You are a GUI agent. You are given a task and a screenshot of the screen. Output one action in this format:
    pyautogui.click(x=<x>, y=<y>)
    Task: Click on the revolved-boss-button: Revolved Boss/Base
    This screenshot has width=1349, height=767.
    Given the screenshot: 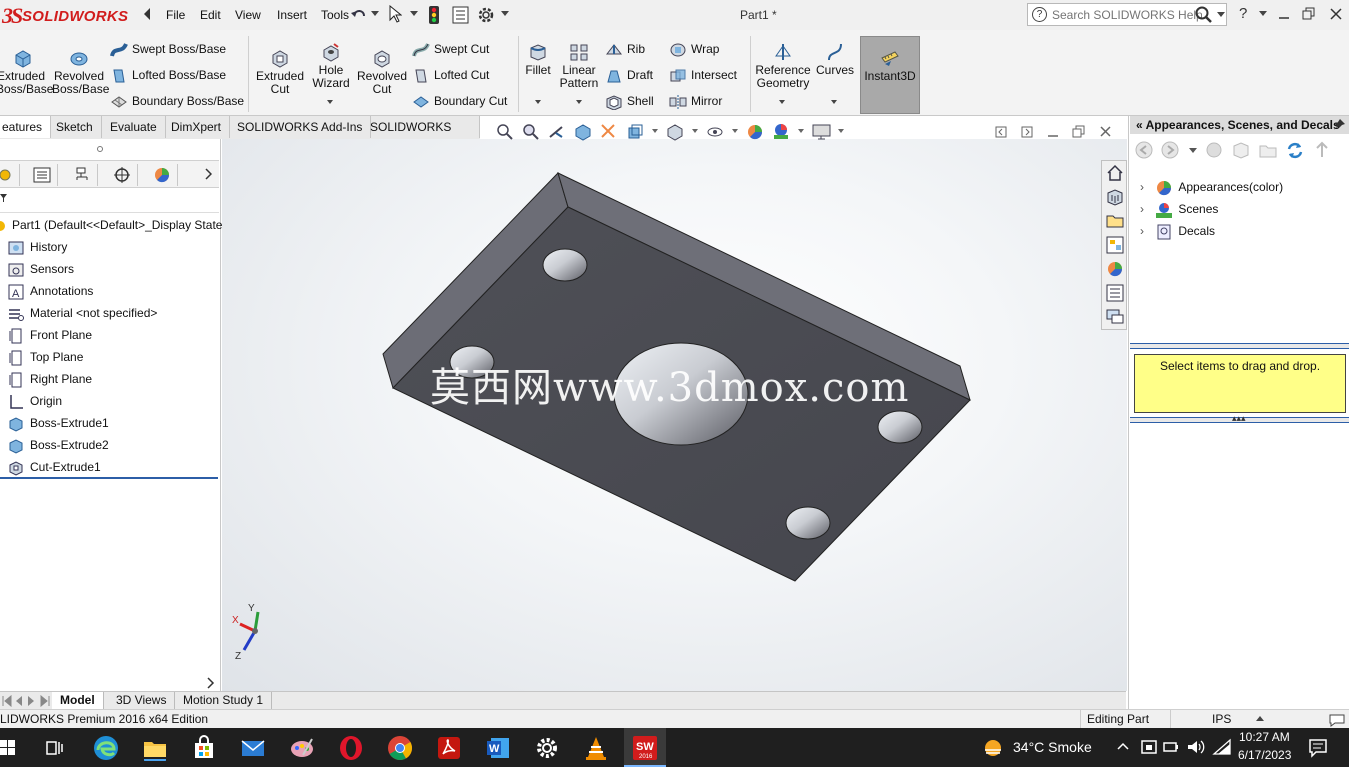 What is the action you would take?
    pyautogui.click(x=80, y=72)
    